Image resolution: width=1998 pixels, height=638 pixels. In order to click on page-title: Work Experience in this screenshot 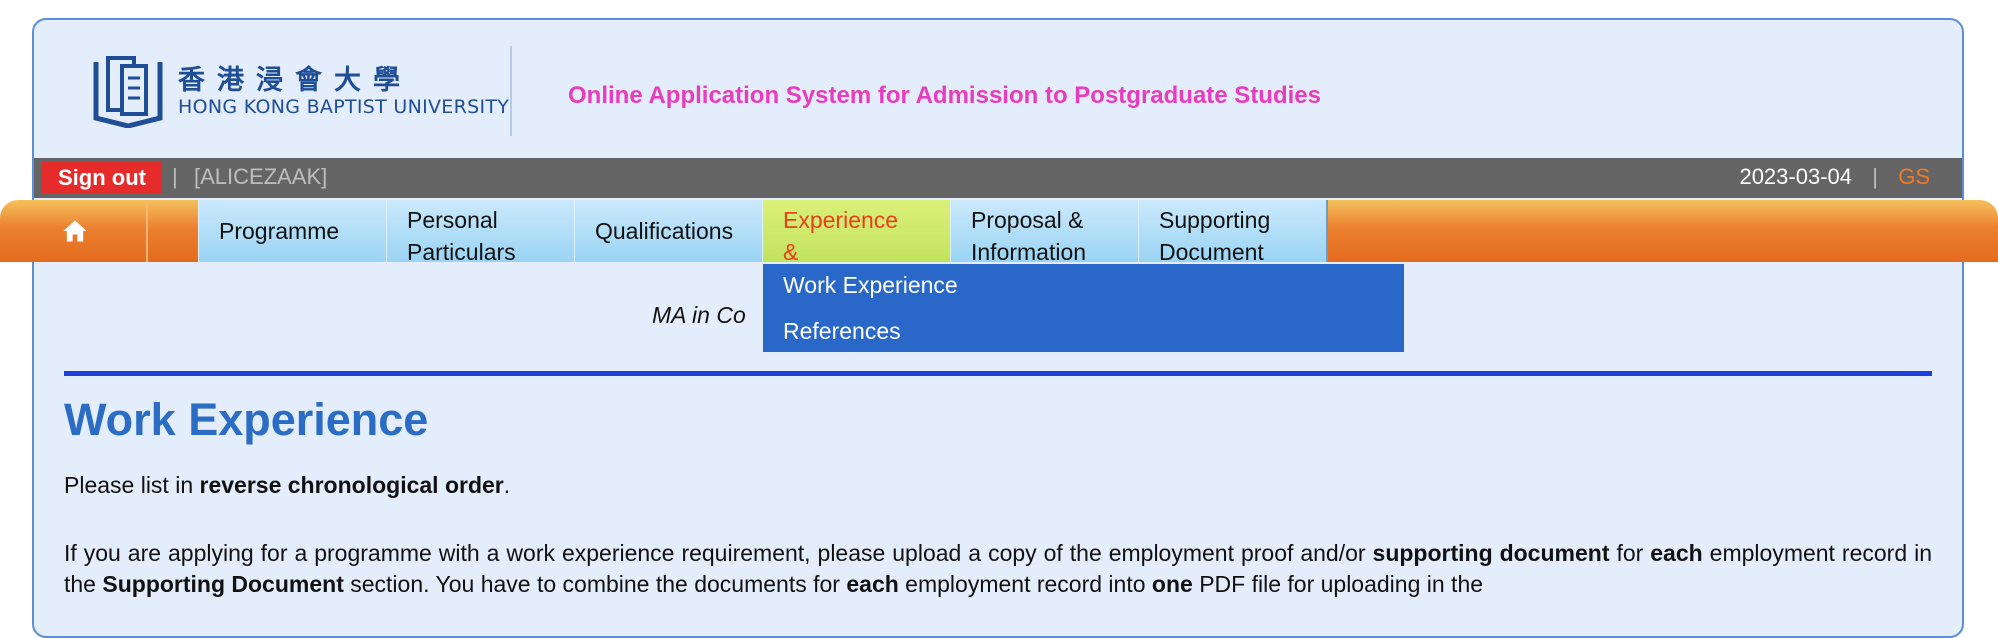, I will do `click(246, 419)`.